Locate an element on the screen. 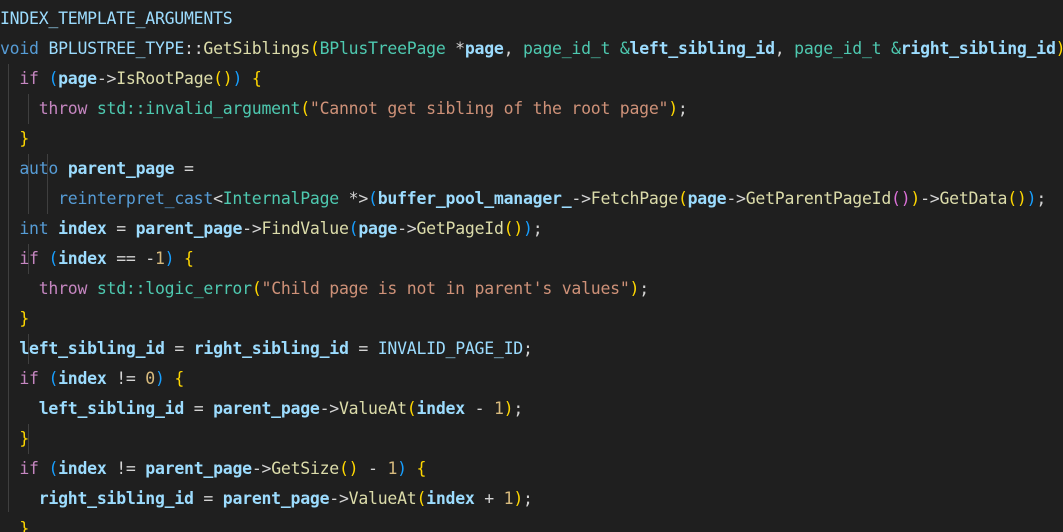  code-line-13: if (index != 0) { is located at coordinates (531, 379).